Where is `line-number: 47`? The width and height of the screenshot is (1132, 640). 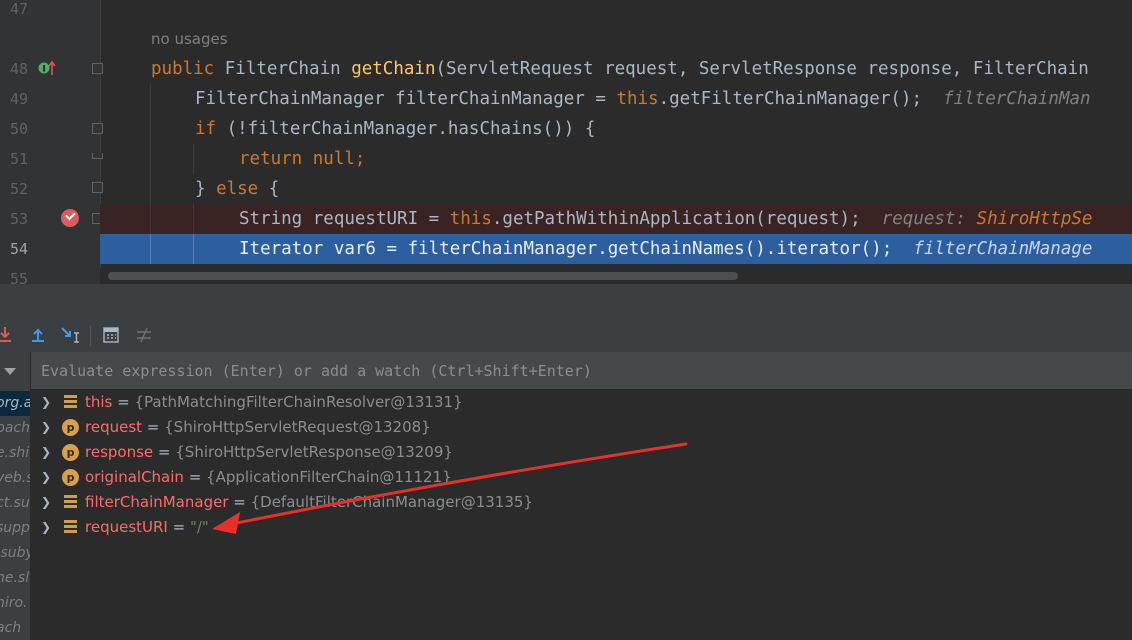 line-number: 47 is located at coordinates (19, 9).